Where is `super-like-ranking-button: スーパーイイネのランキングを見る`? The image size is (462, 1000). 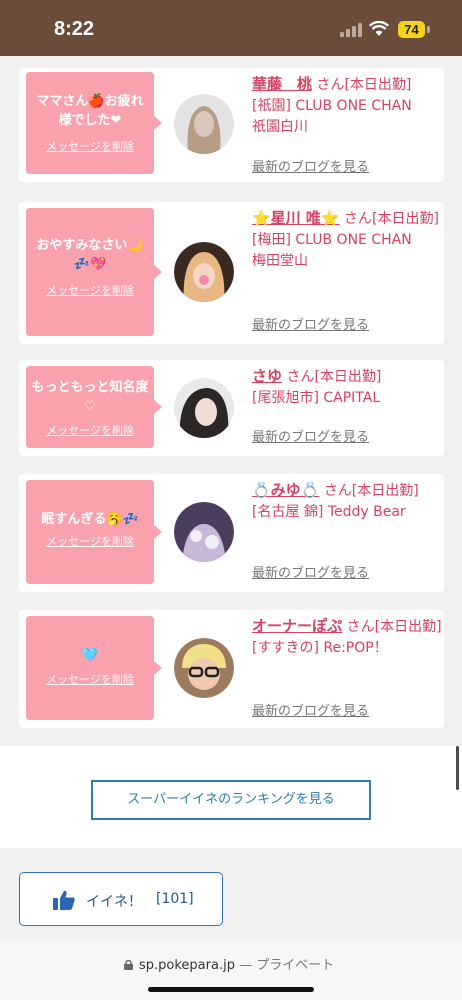 super-like-ranking-button: スーパーイイネのランキングを見る is located at coordinates (231, 800).